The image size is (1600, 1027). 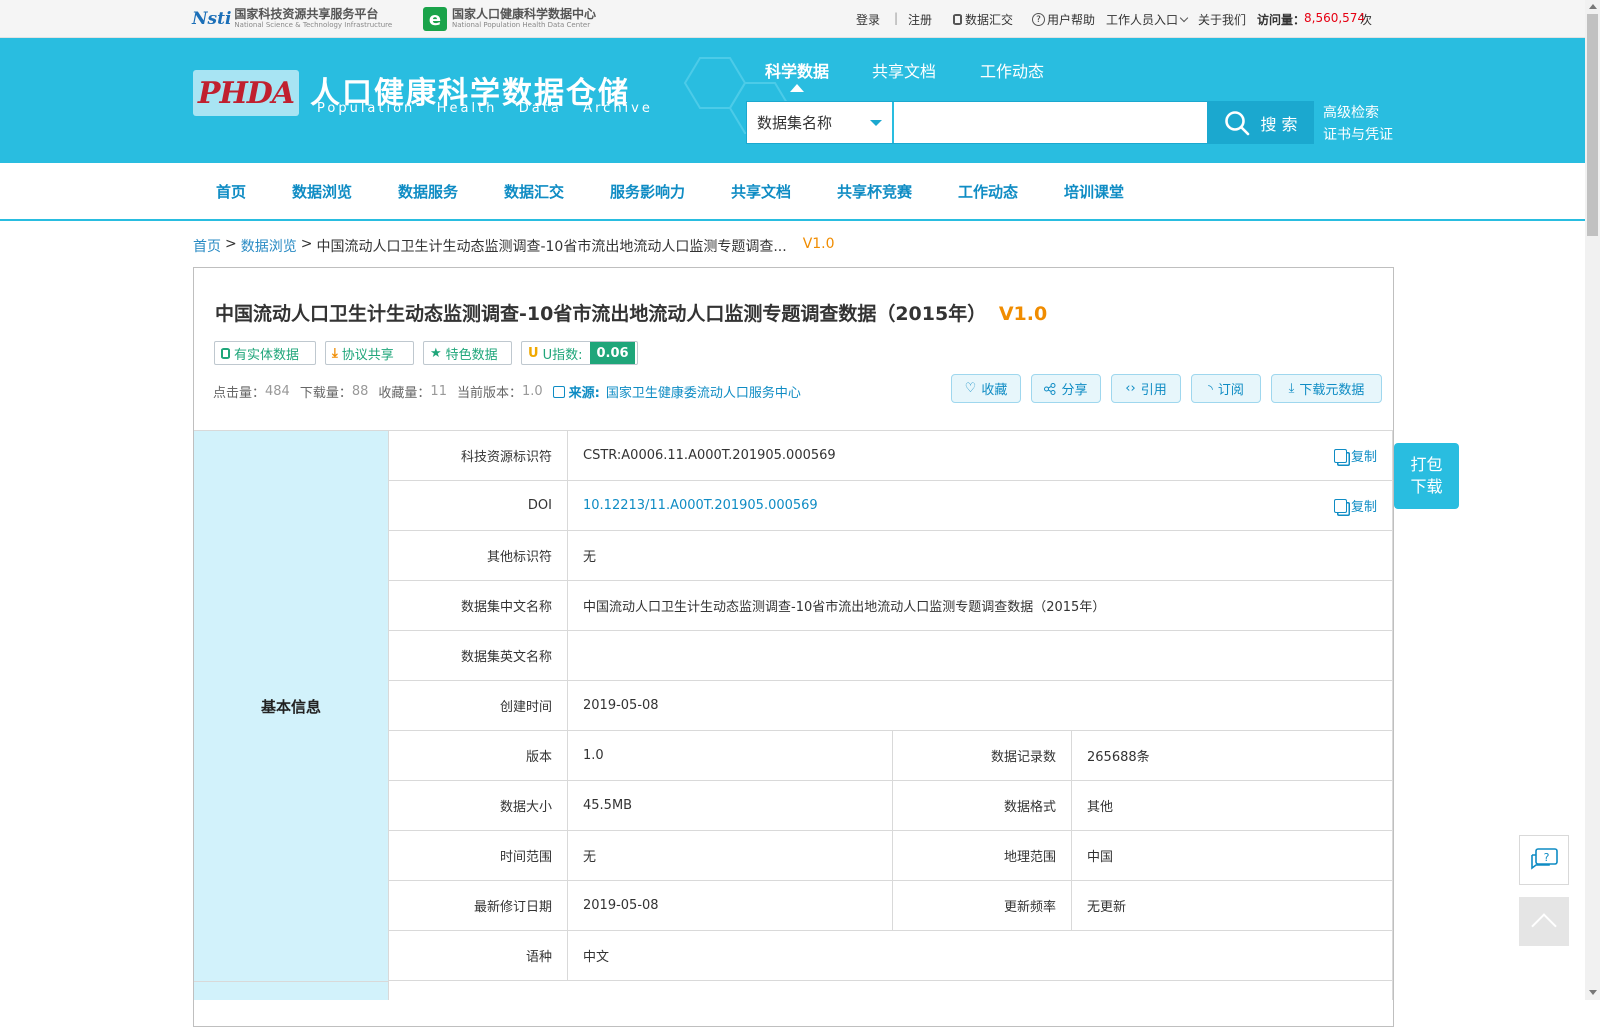 I want to click on value-language: 中文, so click(x=980, y=956).